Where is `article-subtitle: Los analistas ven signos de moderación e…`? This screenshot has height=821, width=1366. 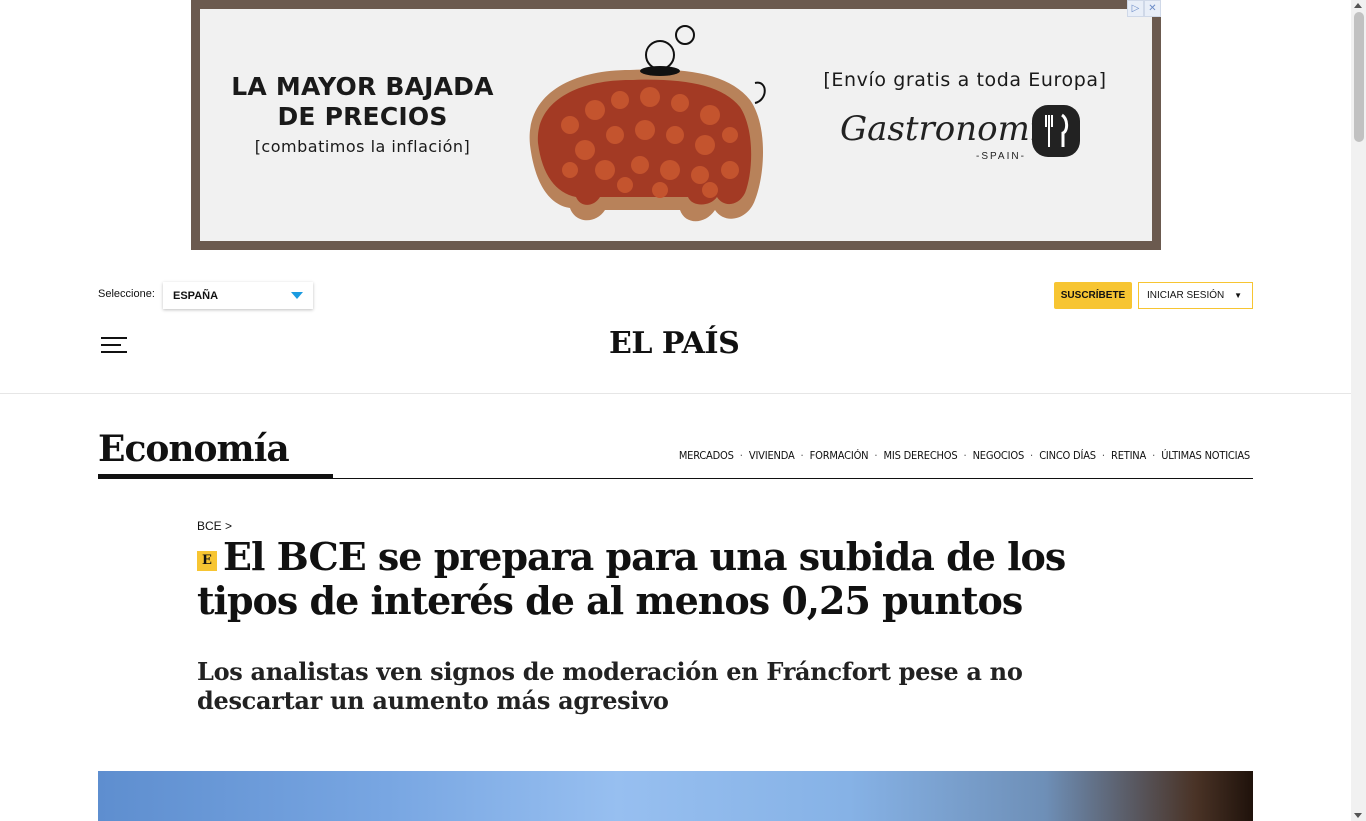 article-subtitle: Los analistas ven signos de moderación e… is located at coordinates (610, 686).